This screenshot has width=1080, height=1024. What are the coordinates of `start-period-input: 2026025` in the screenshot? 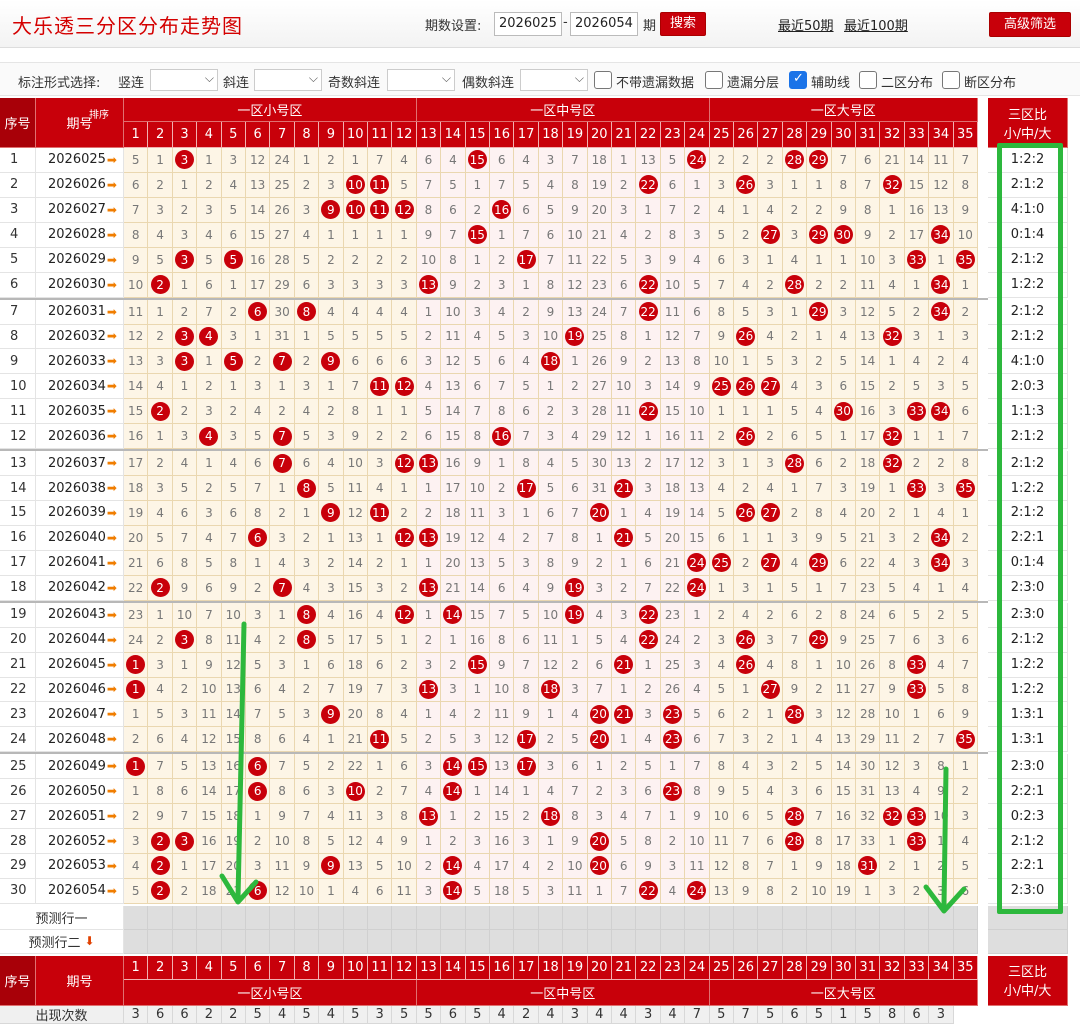 It's located at (528, 24).